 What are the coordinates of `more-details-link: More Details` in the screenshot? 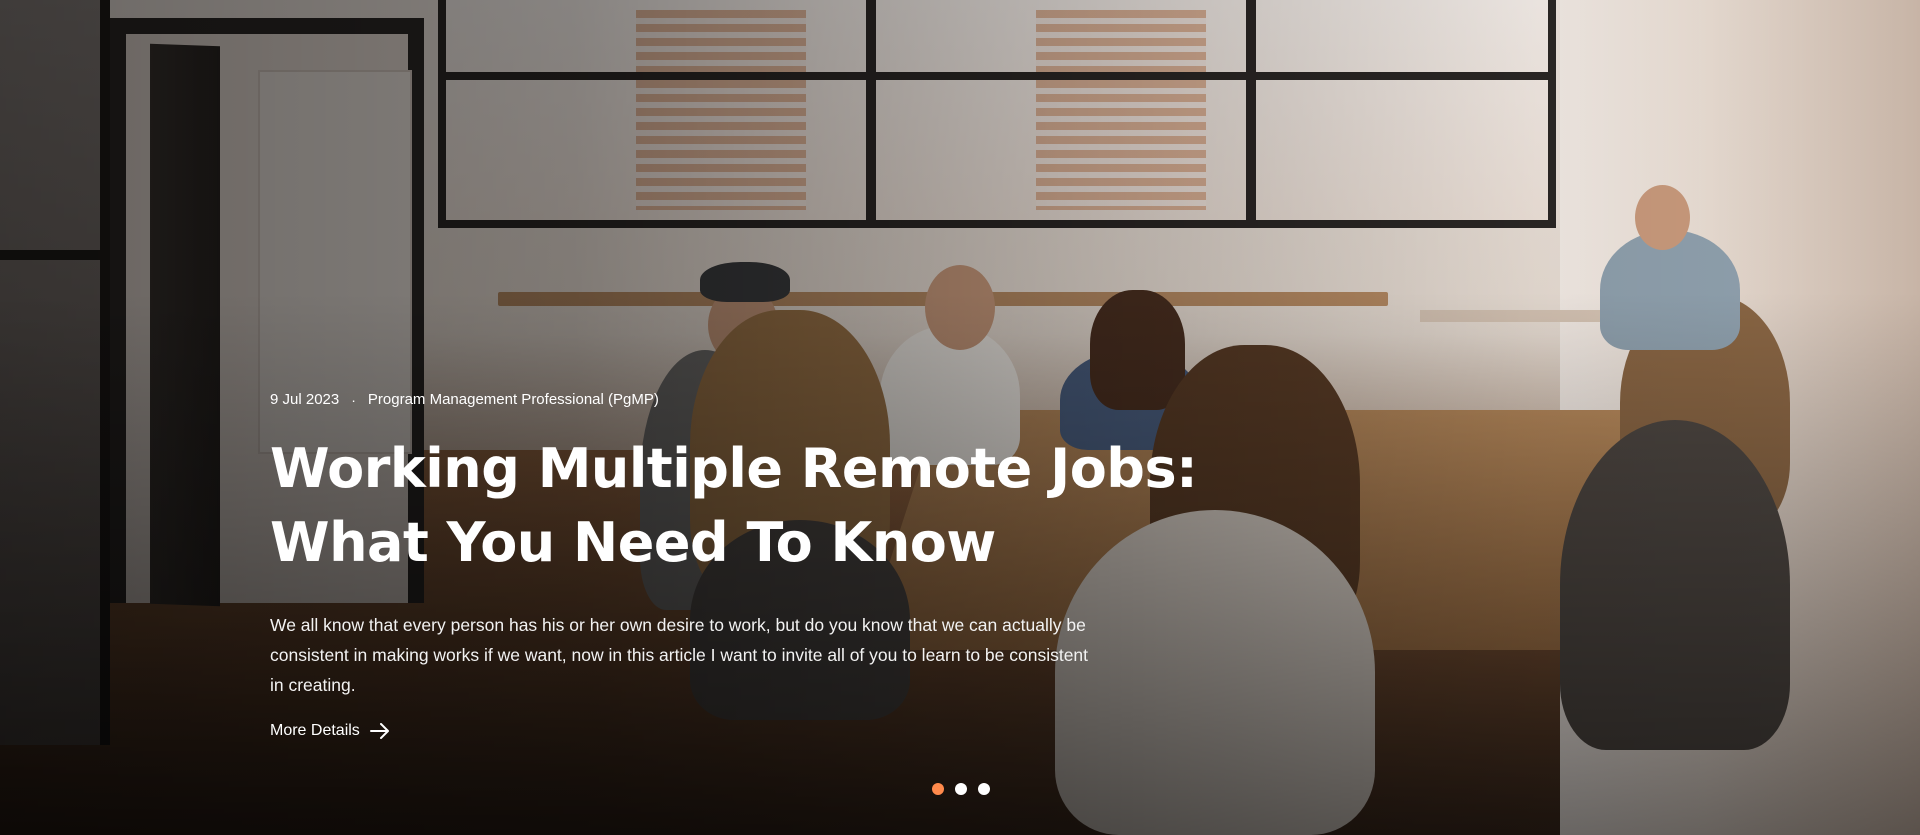 It's located at (330, 731).